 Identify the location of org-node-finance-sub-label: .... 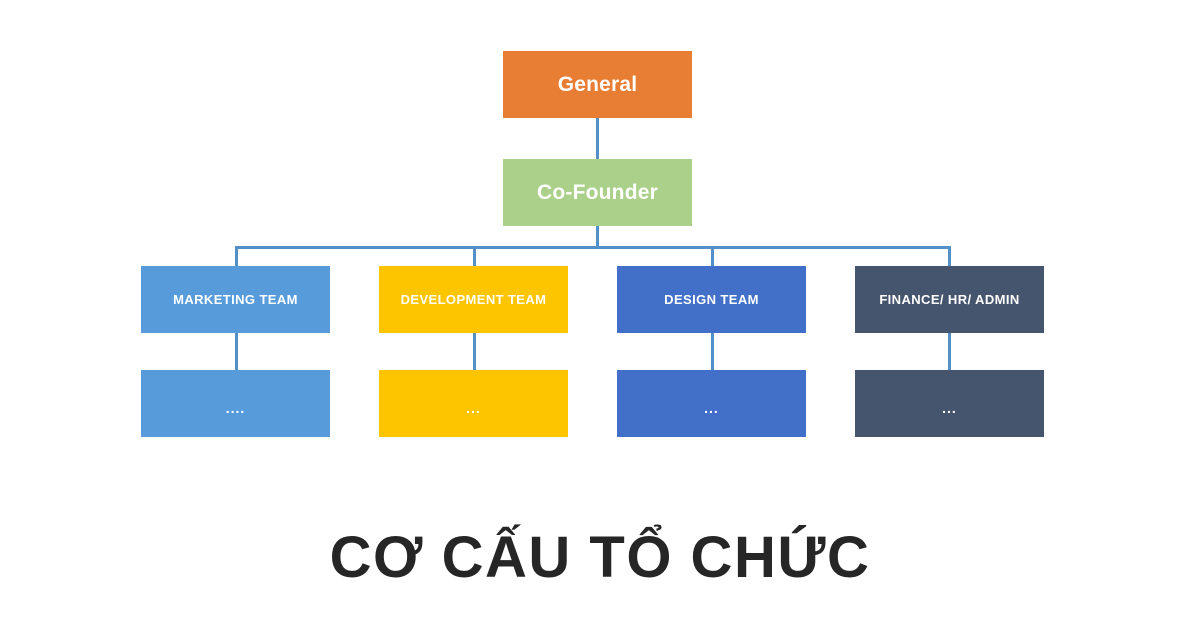
(949, 407).